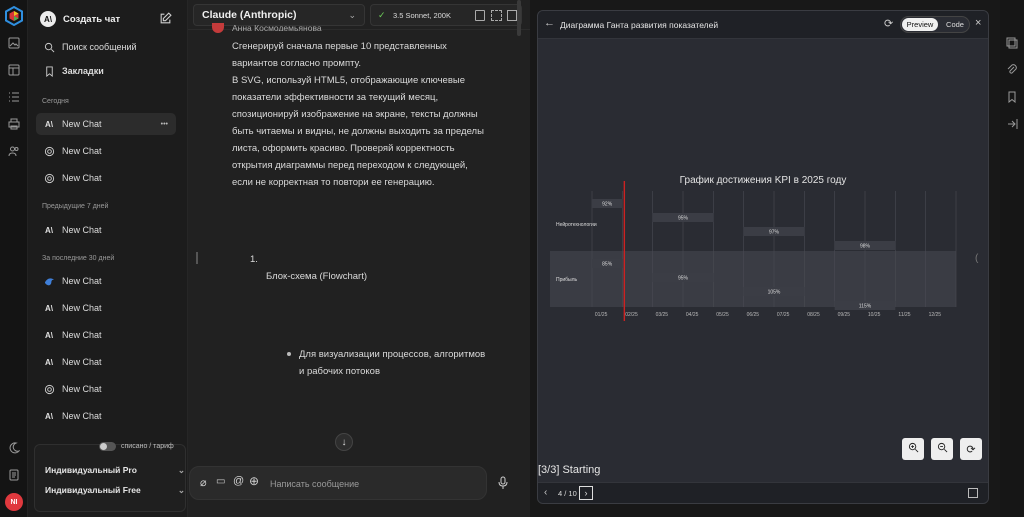  Describe the element at coordinates (14, 70) in the screenshot. I see `layout-icon` at that location.